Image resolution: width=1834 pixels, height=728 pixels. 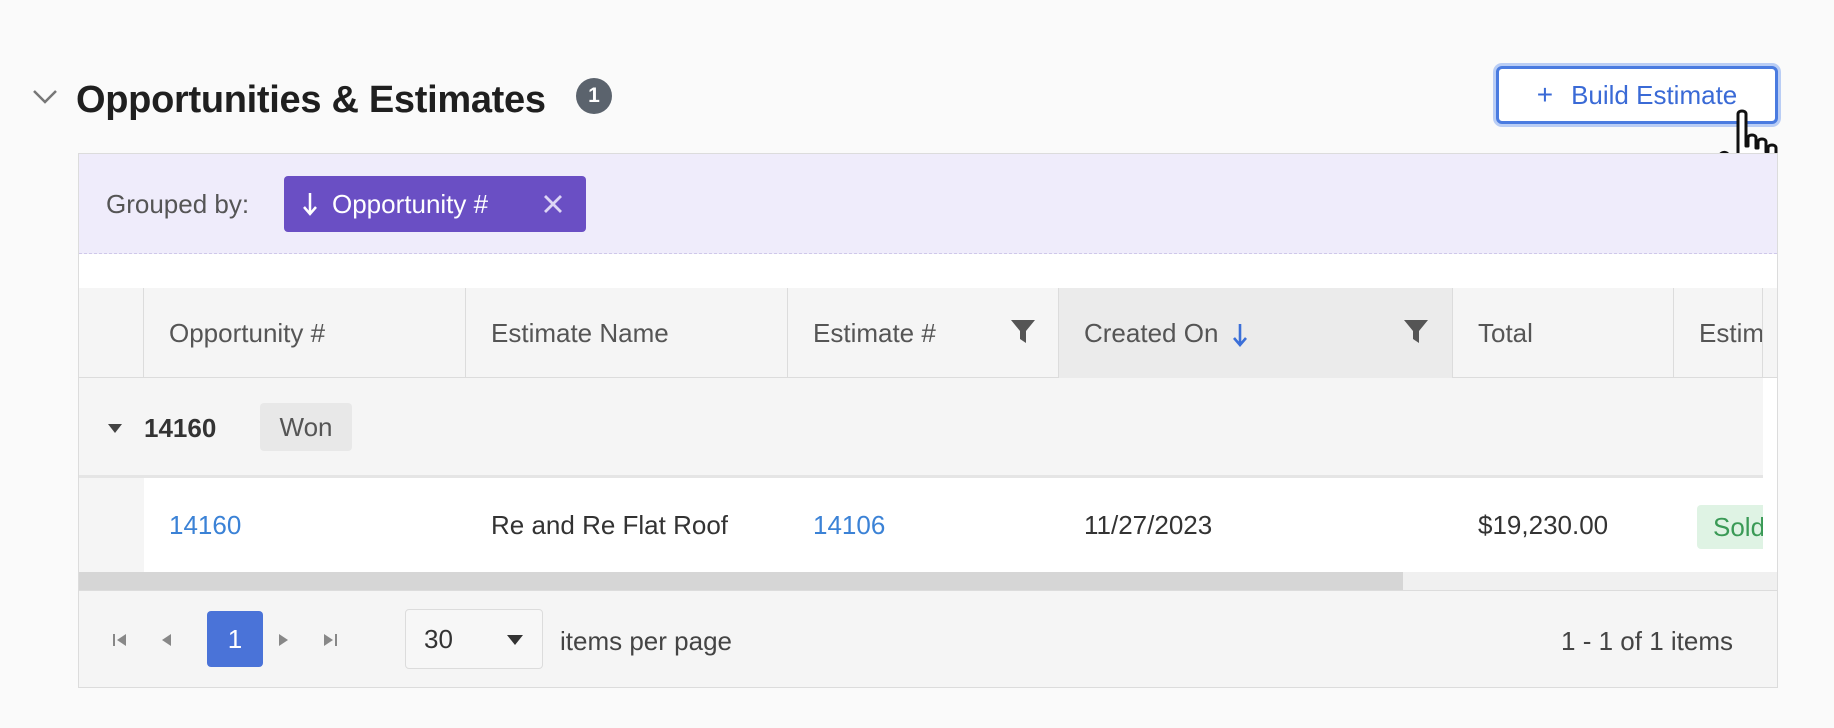 I want to click on pager: 1 30 items per page 1 - 1 of 1 items, so click(x=928, y=638).